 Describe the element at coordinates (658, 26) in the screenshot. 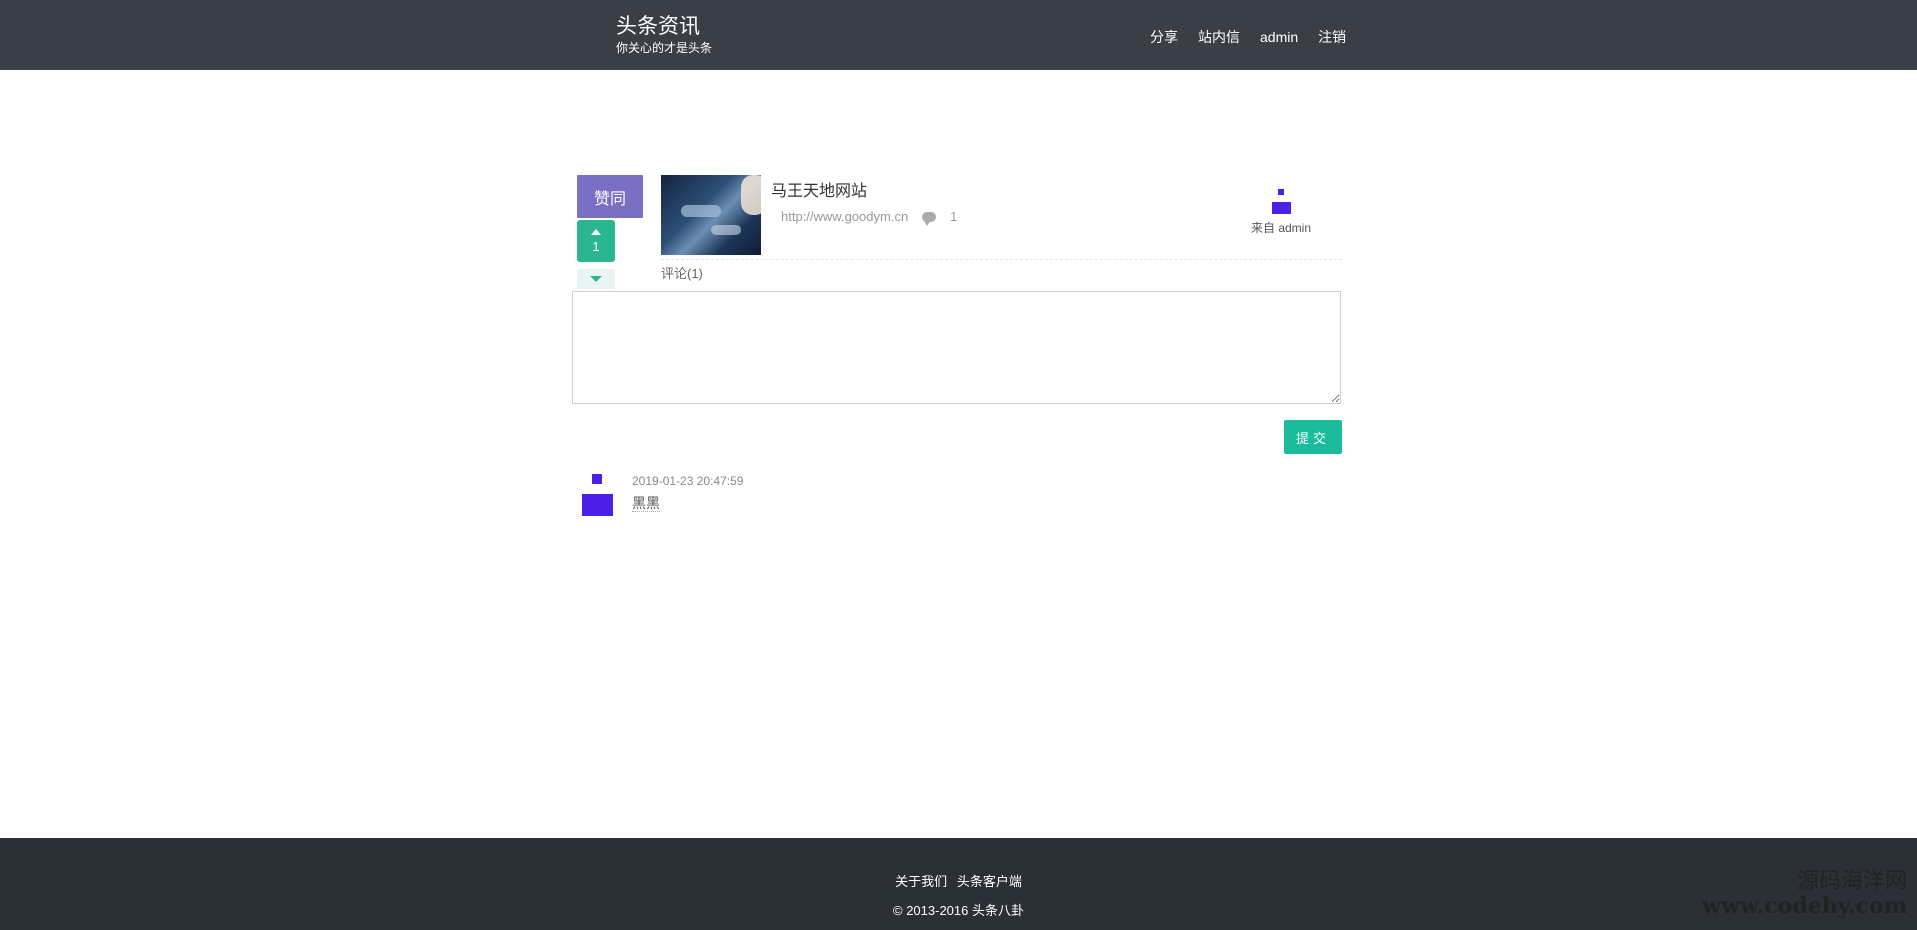

I see `site-title: 头条资讯` at that location.